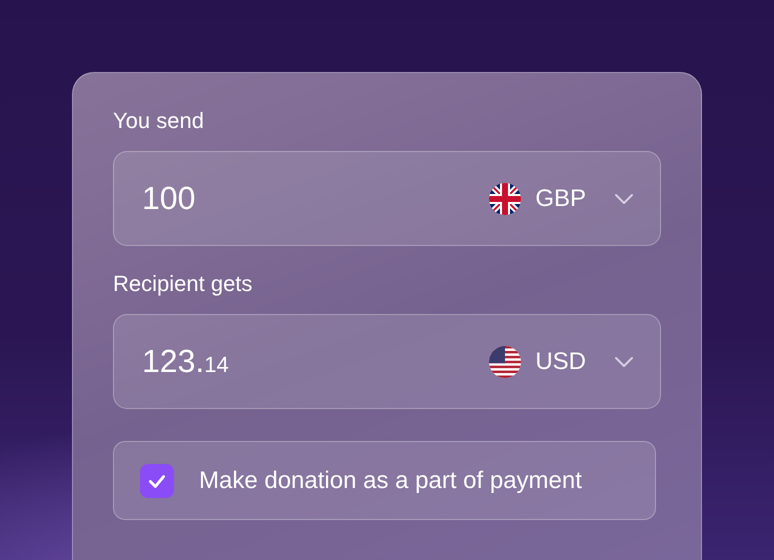  What do you see at coordinates (185, 361) in the screenshot?
I see `amount-value: 123.14` at bounding box center [185, 361].